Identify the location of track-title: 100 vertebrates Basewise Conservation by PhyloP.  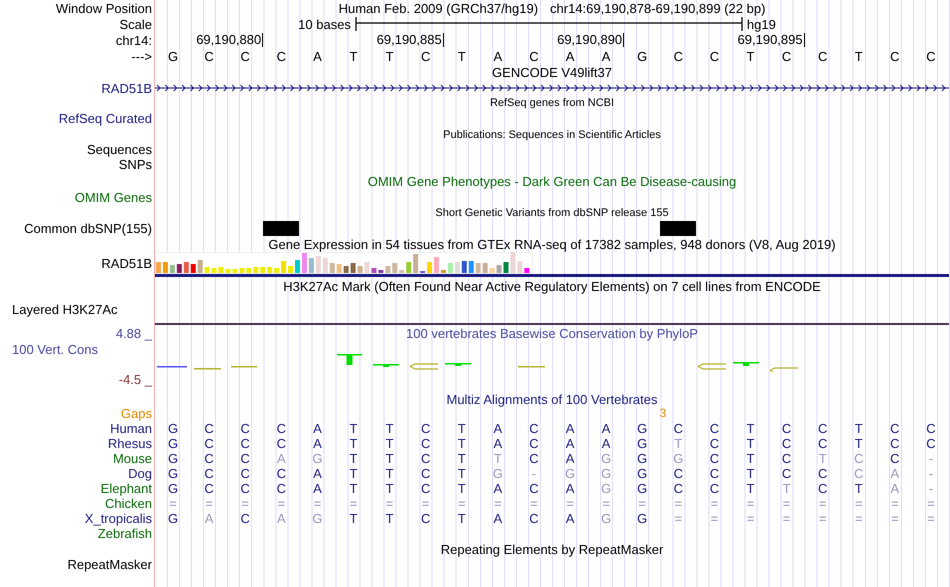
(552, 333).